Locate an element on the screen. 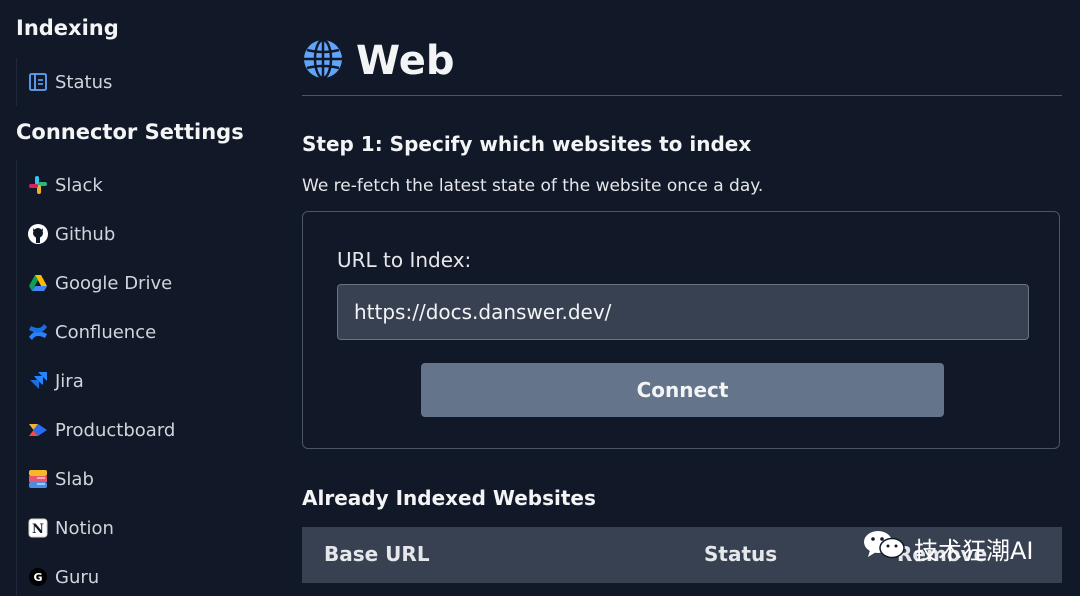  sidebar-item-productboard: Productboard is located at coordinates (101, 430).